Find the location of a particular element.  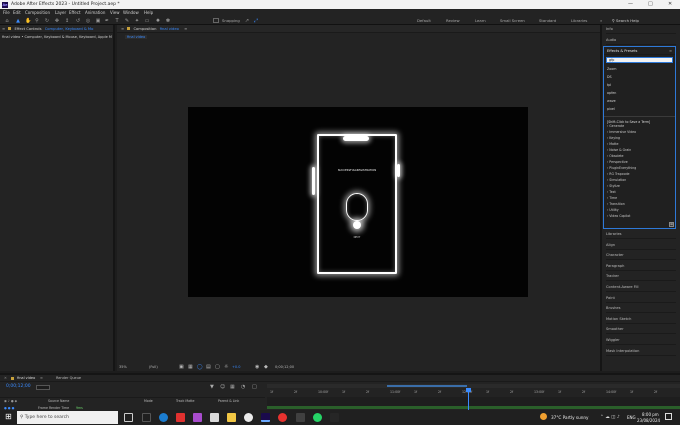

menu-composition: Composition is located at coordinates (37, 12).